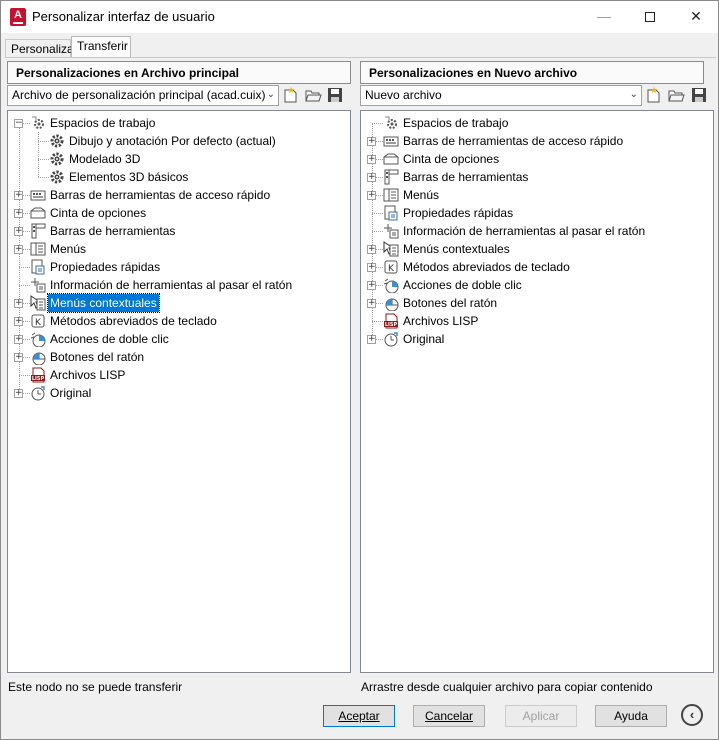  What do you see at coordinates (449, 716) in the screenshot?
I see `cancel-button: Cancelar` at bounding box center [449, 716].